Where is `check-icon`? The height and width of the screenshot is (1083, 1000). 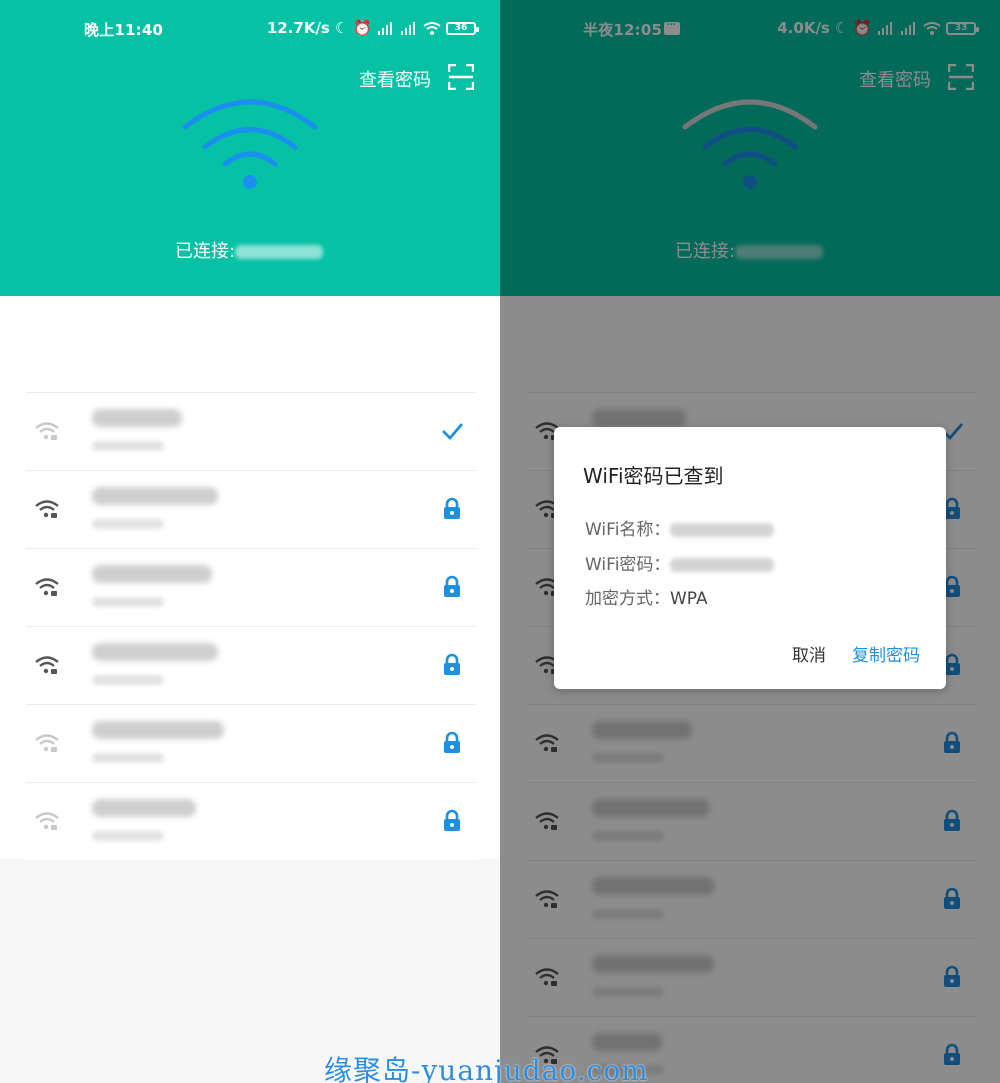 check-icon is located at coordinates (453, 432).